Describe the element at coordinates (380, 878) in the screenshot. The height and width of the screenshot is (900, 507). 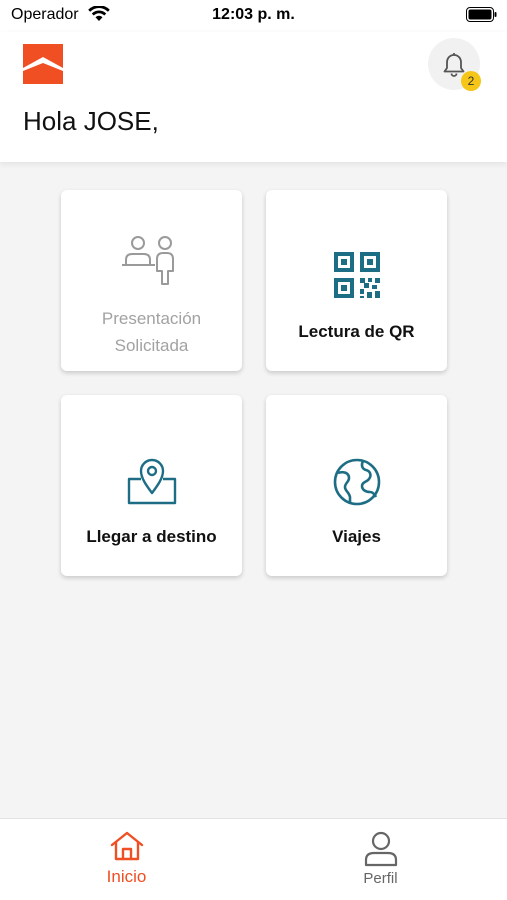
I see `nav-label-perfil: Perfil` at that location.